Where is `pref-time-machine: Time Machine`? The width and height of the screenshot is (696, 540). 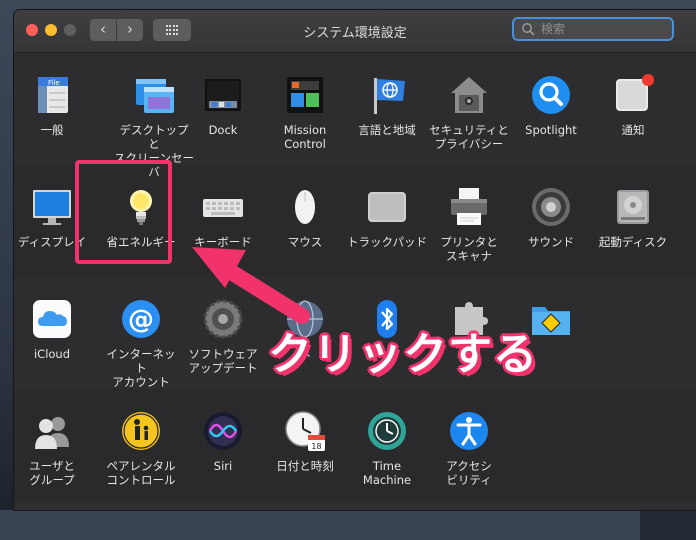
pref-time-machine: Time Machine is located at coordinates (387, 448).